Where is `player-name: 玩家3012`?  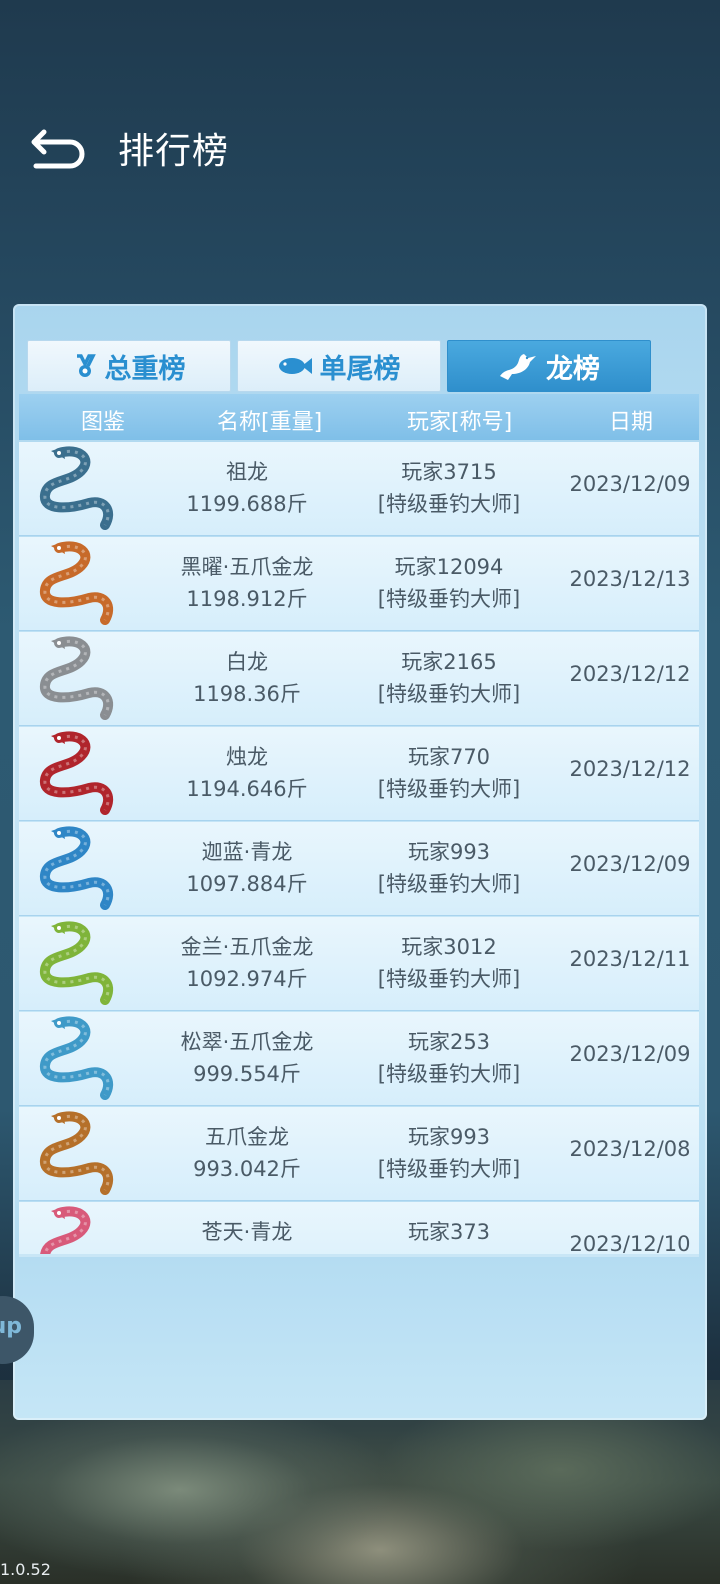
player-name: 玩家3012 is located at coordinates (449, 947).